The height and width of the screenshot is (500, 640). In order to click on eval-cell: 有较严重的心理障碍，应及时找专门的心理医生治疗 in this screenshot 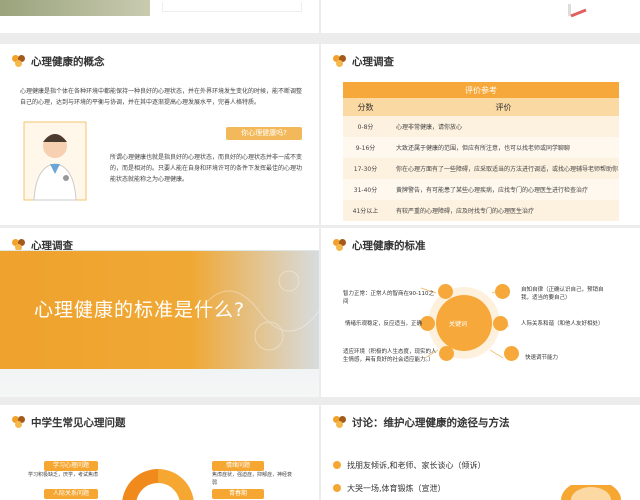, I will do `click(503, 210)`.